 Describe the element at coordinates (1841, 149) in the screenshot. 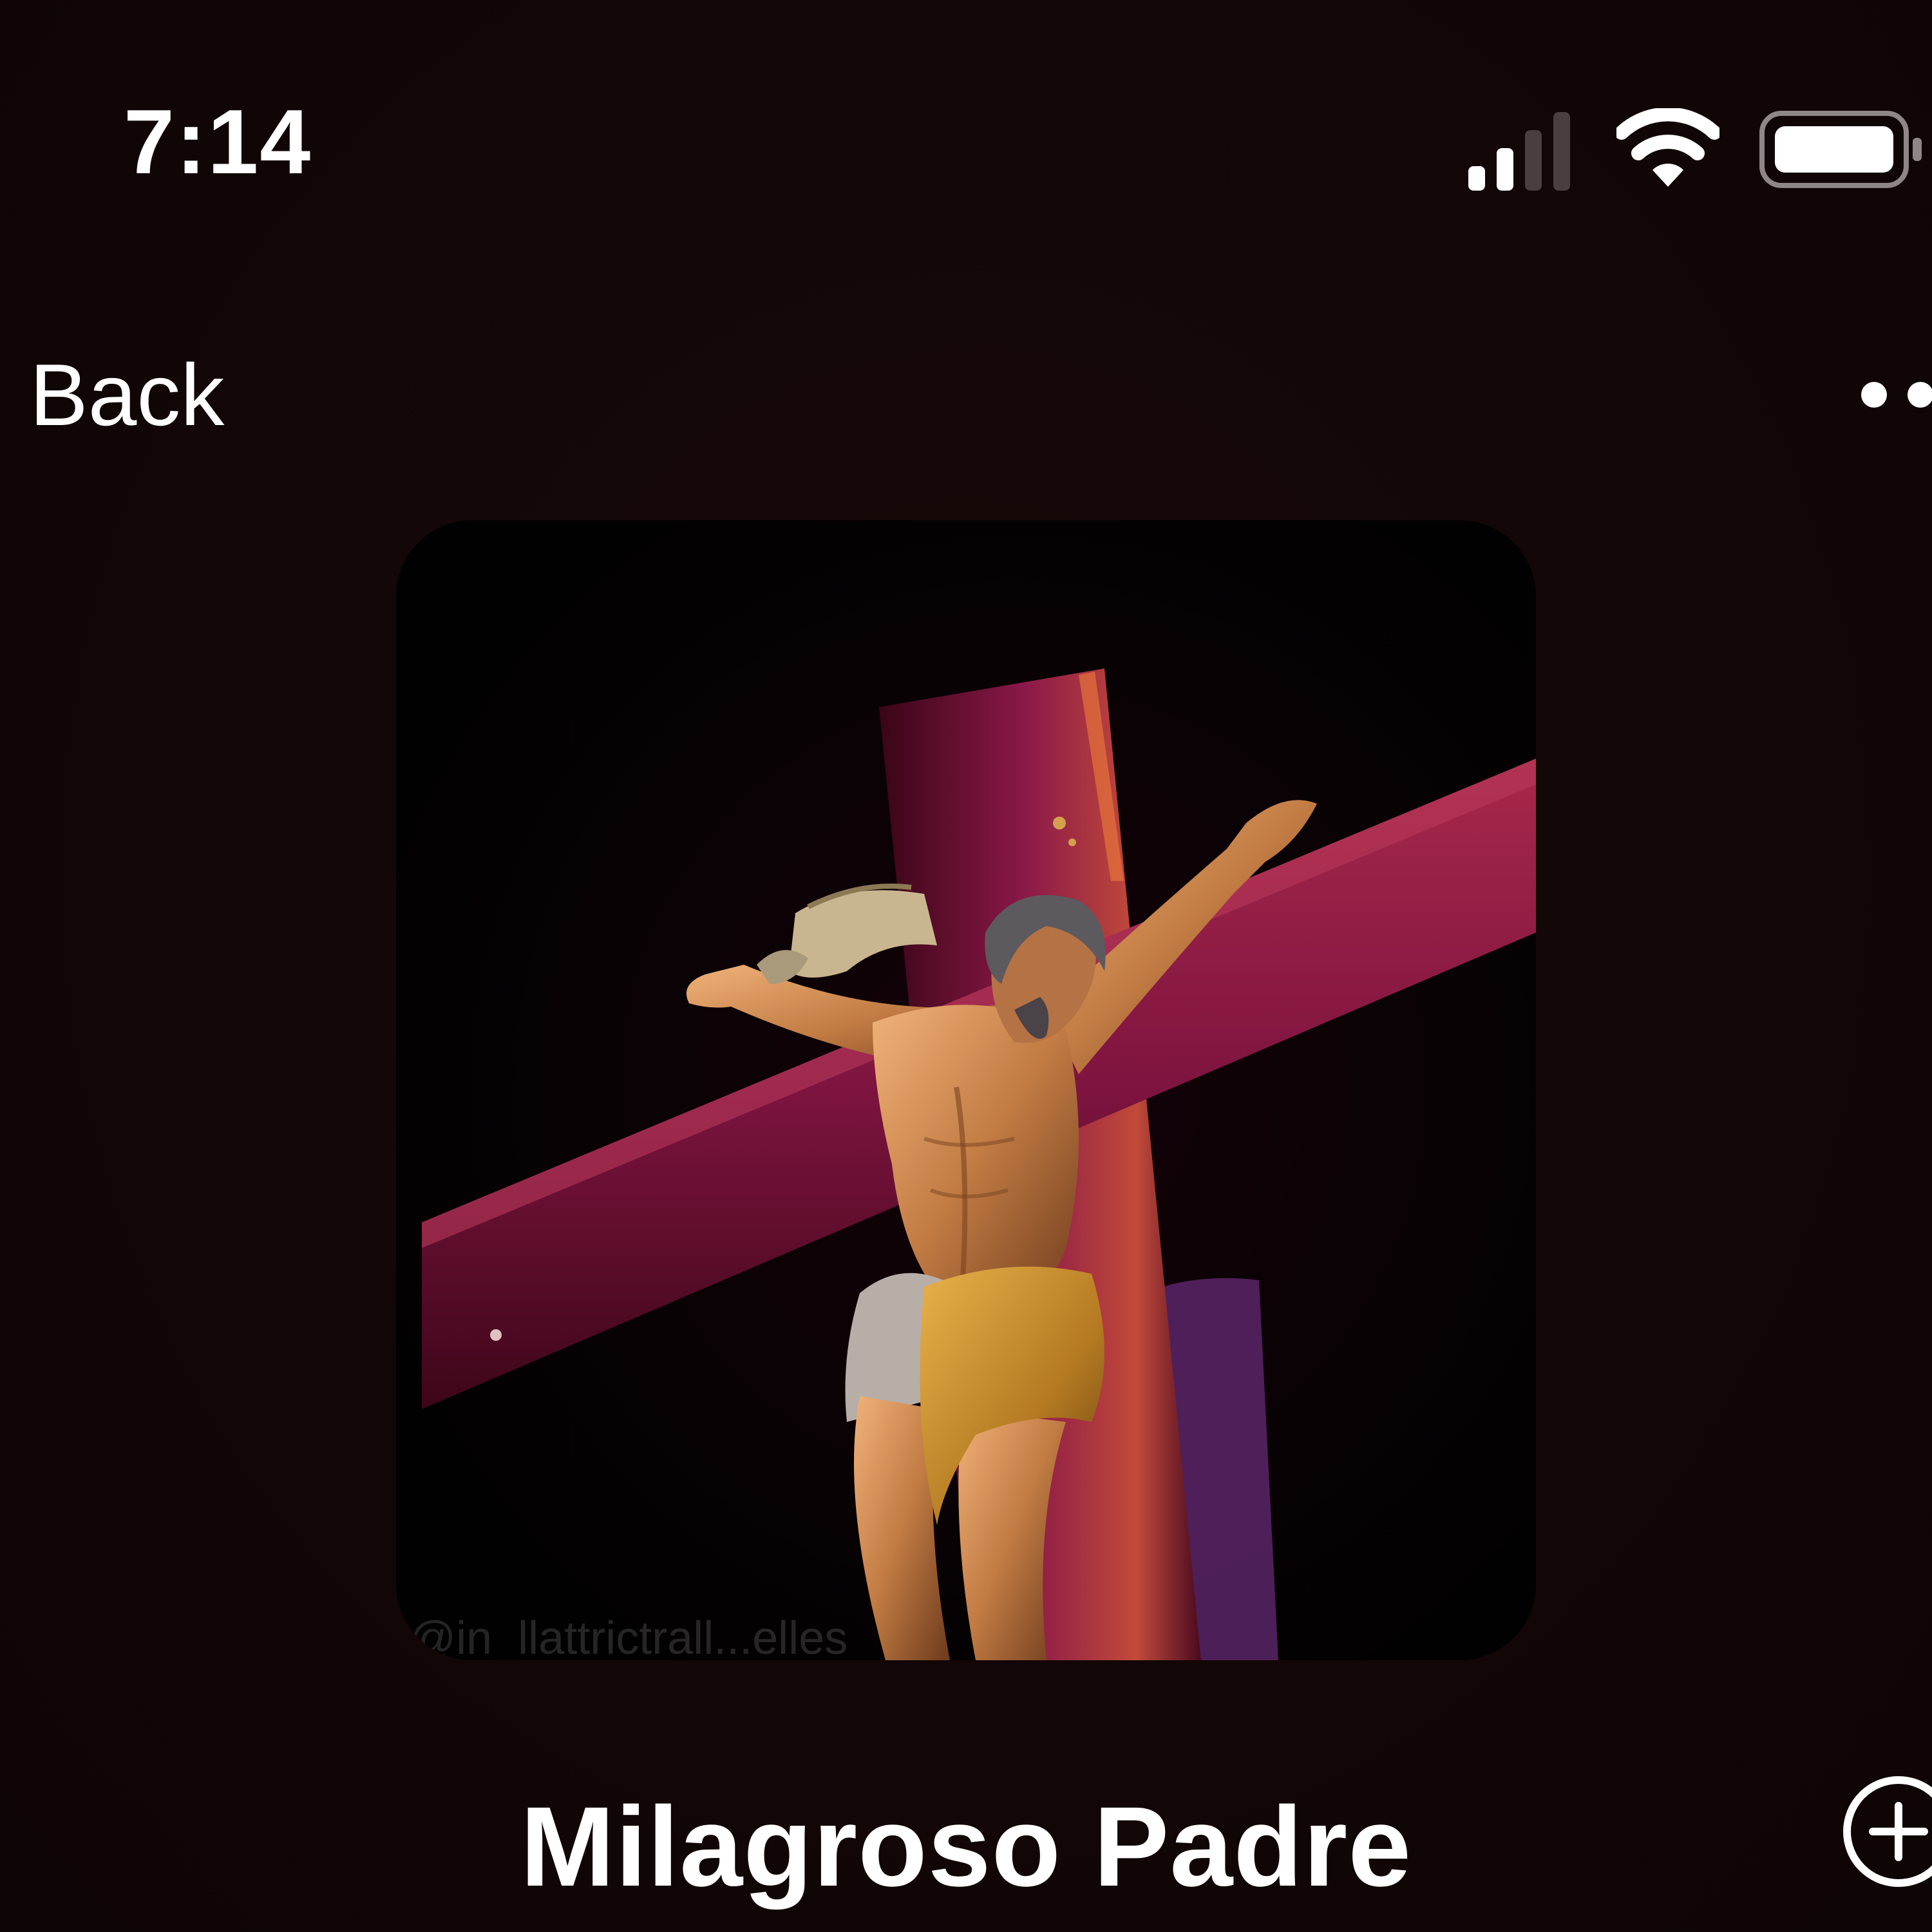

I see `battery-icon` at that location.